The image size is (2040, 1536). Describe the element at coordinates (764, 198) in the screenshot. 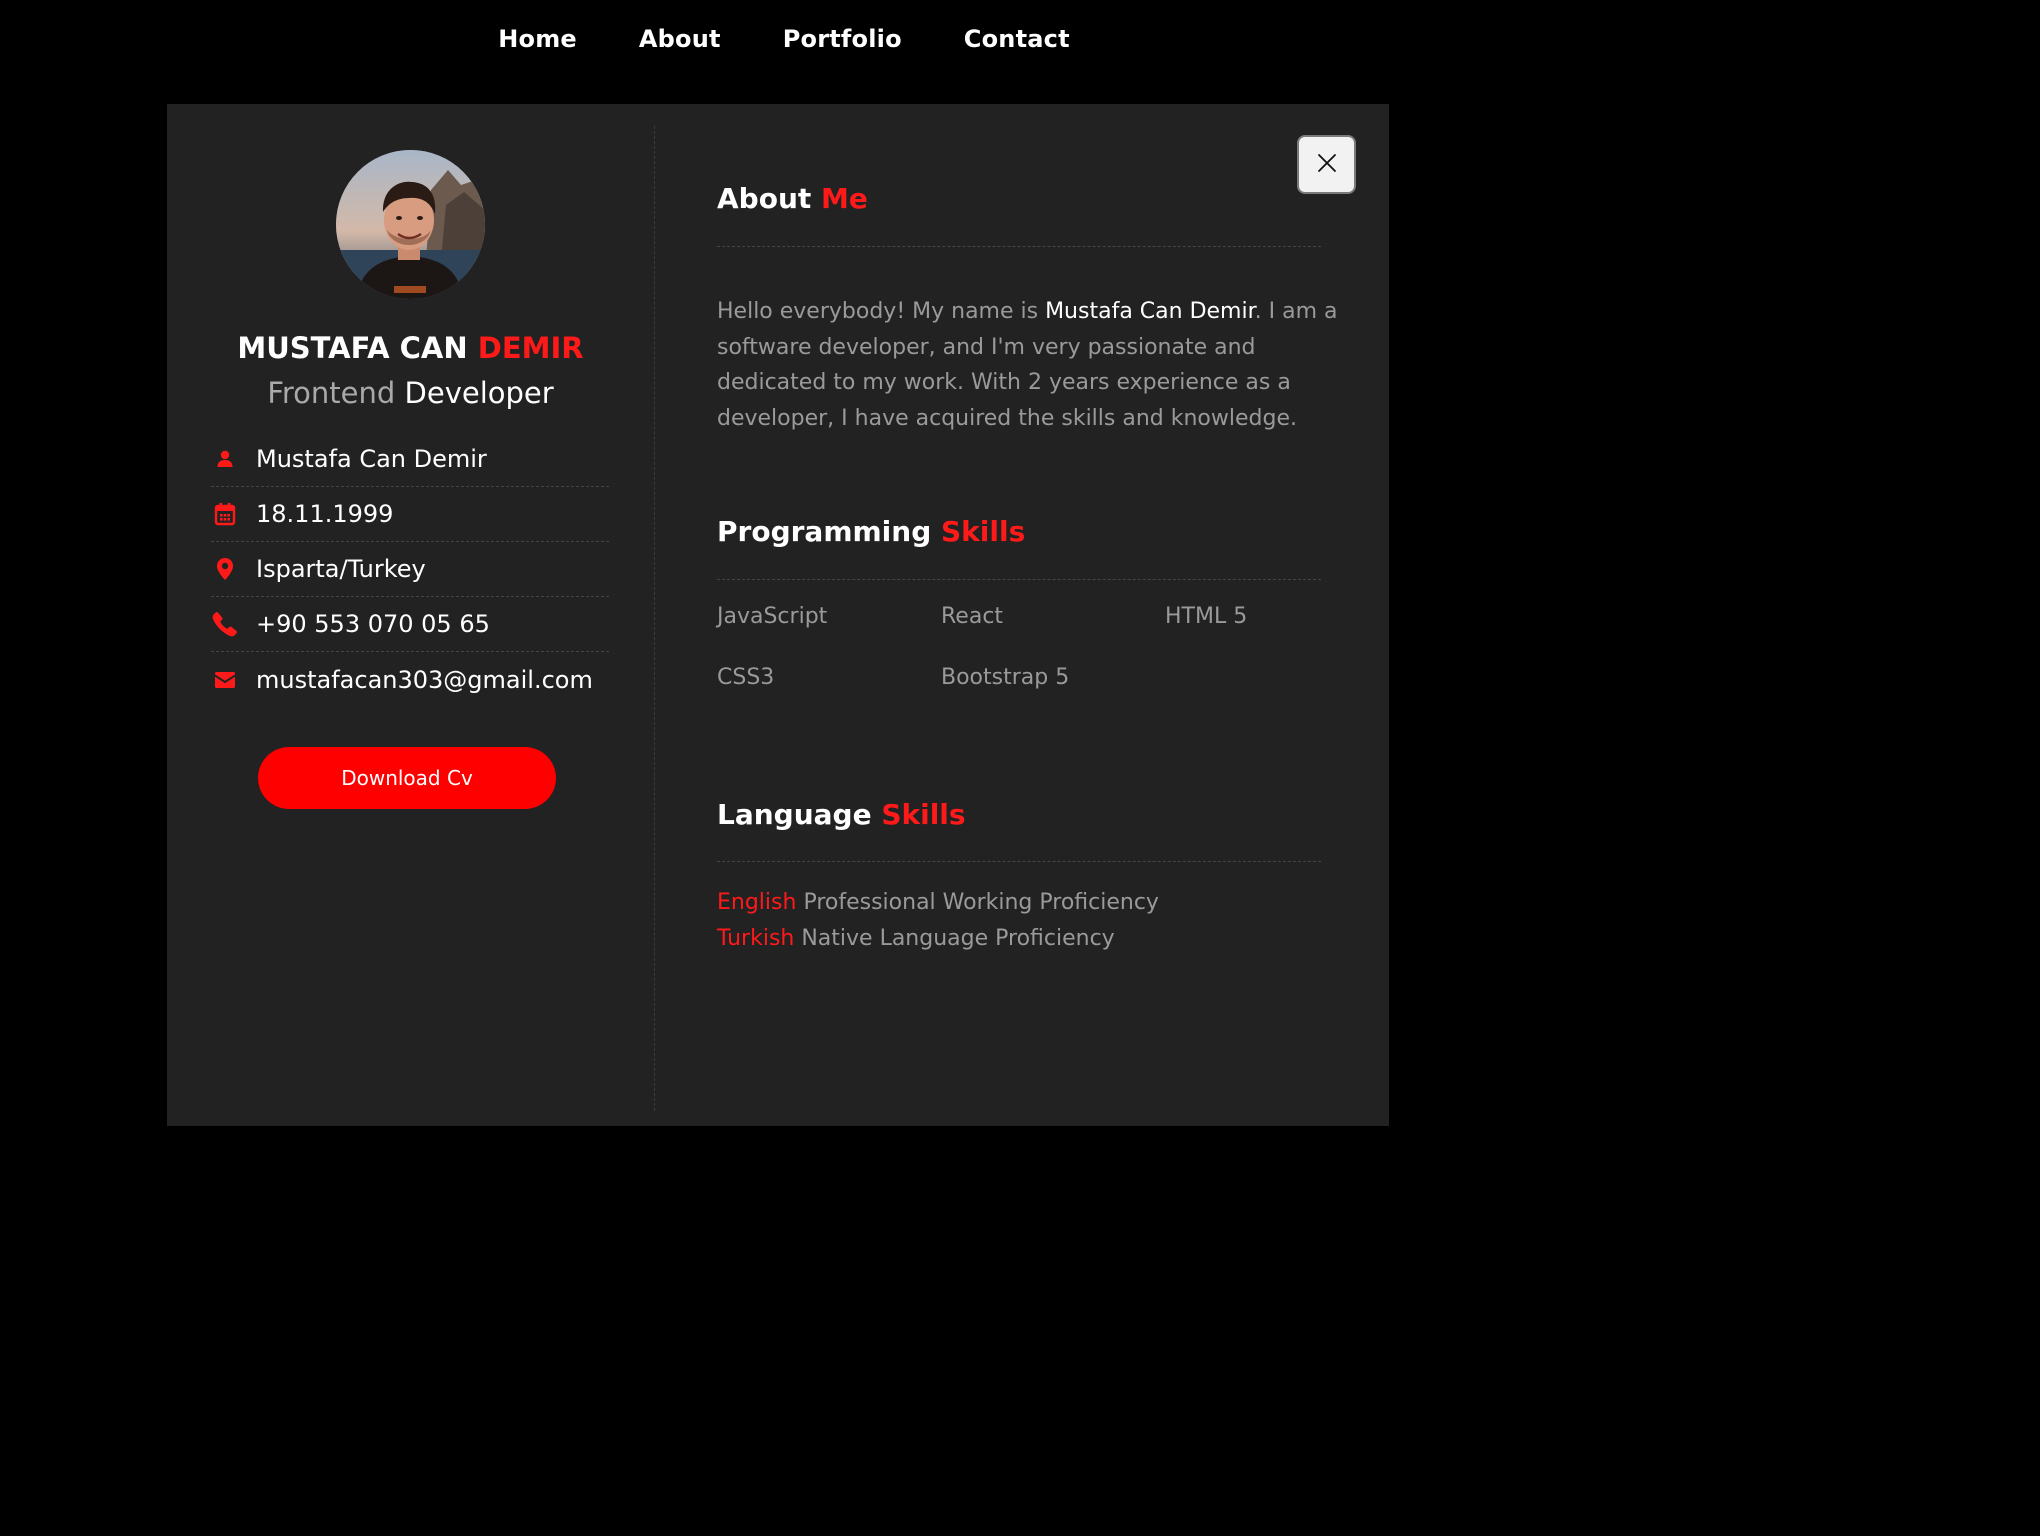

I see `about-title-white: About` at that location.